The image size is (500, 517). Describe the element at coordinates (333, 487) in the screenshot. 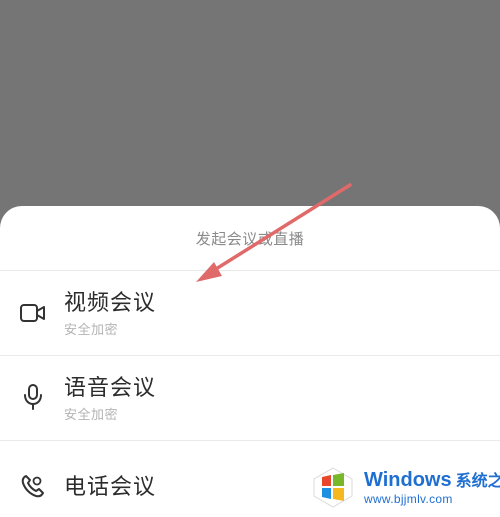

I see `windows-logo-icon` at that location.